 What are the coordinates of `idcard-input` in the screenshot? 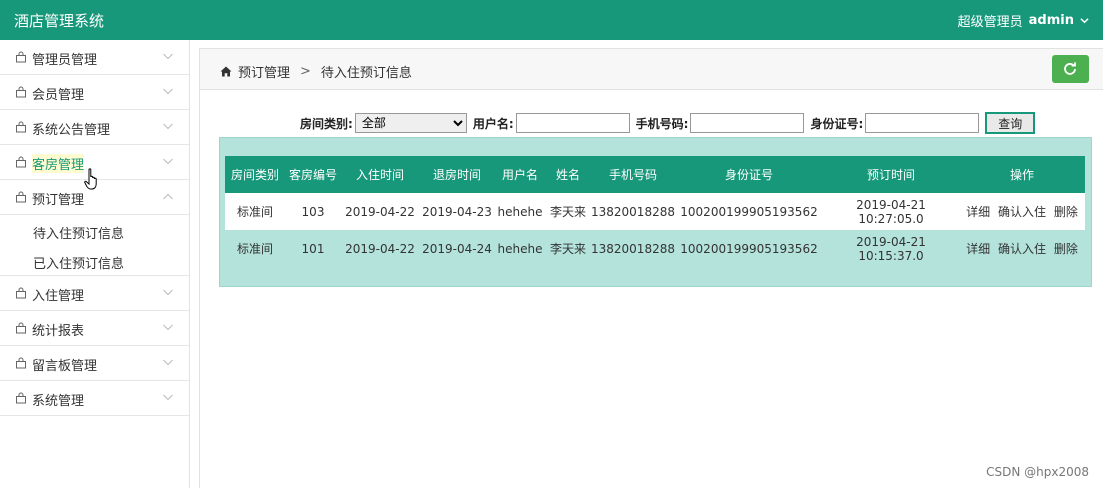 It's located at (922, 123).